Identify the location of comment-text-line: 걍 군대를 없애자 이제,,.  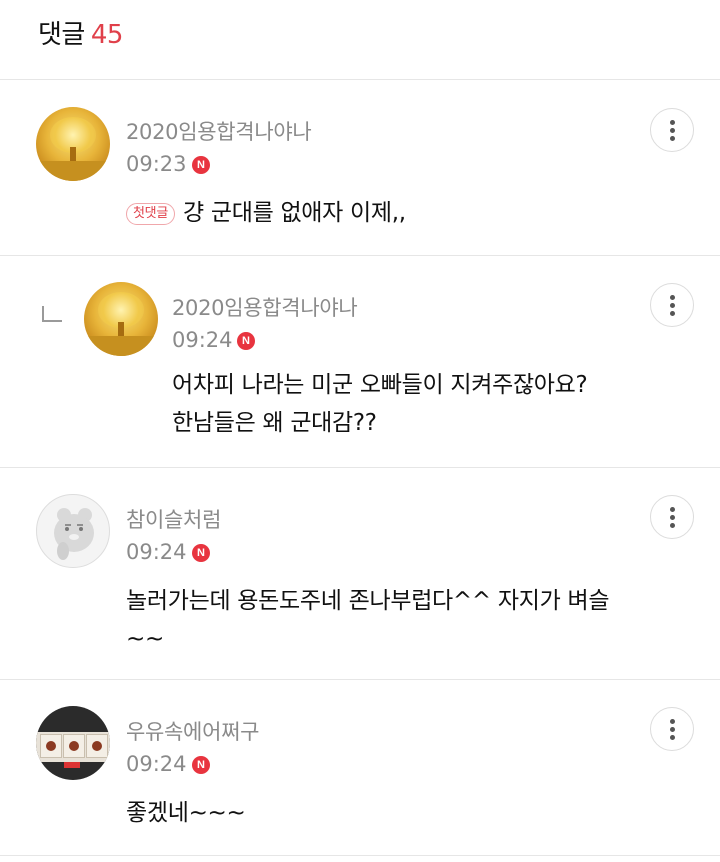
(294, 213).